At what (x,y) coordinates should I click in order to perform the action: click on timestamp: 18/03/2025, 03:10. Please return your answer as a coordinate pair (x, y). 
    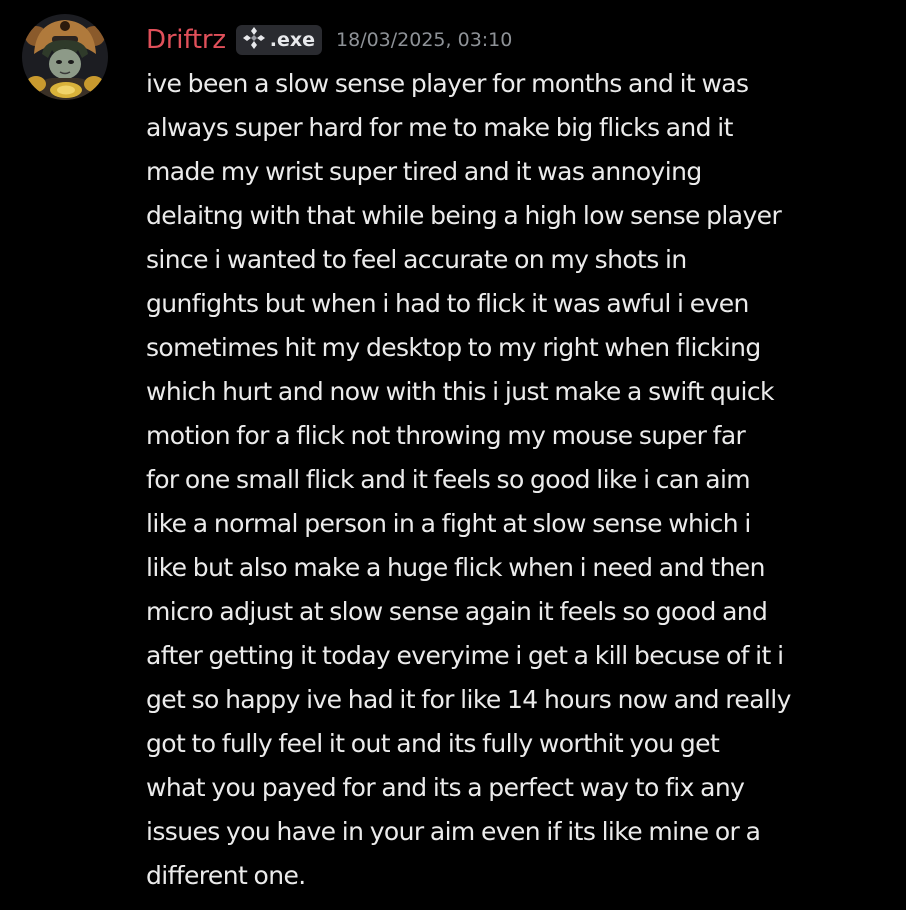
    Looking at the image, I should click on (424, 40).